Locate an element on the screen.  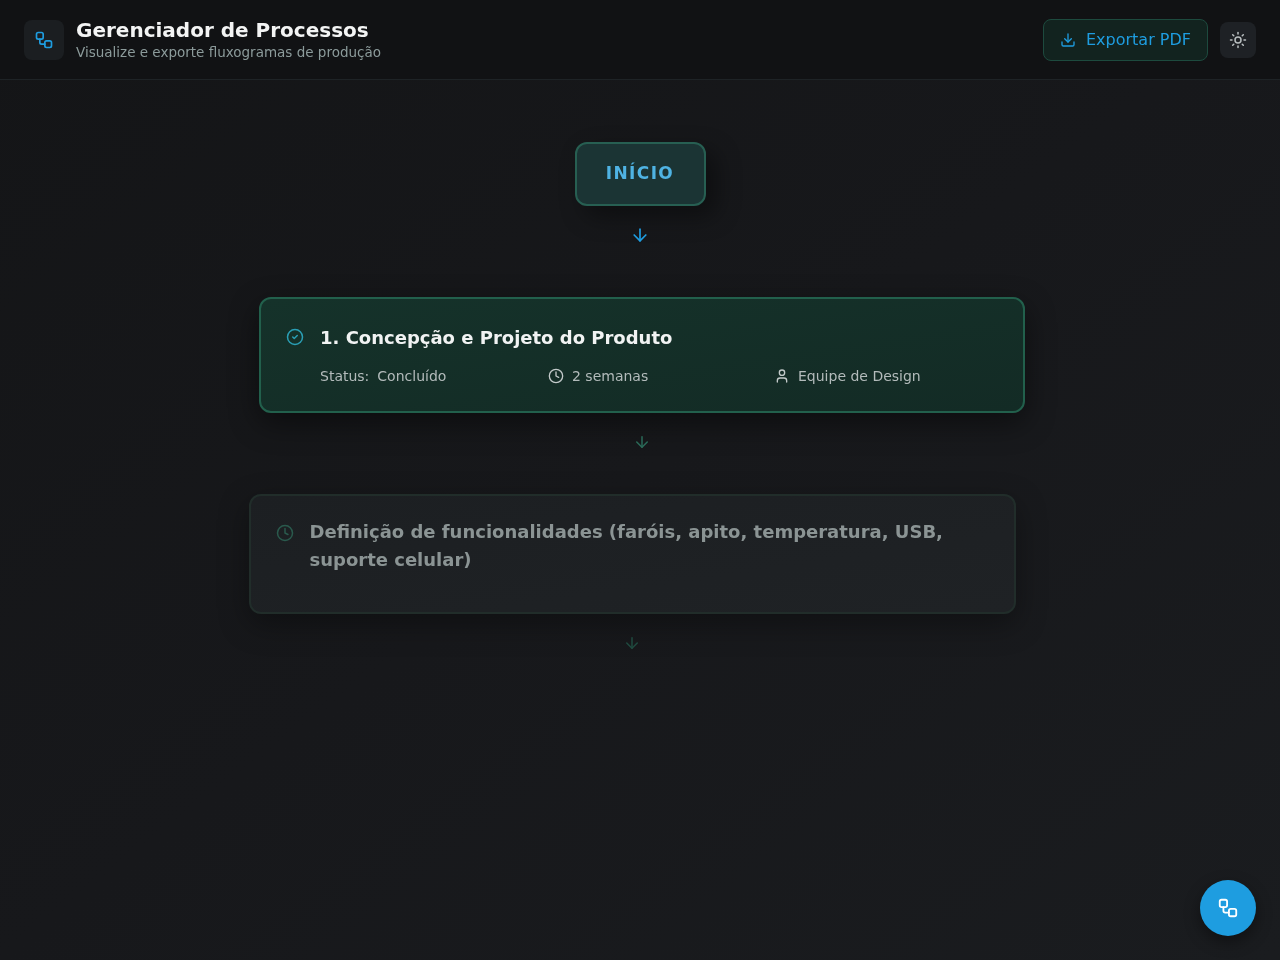
flowchart-icon is located at coordinates (1228, 908).